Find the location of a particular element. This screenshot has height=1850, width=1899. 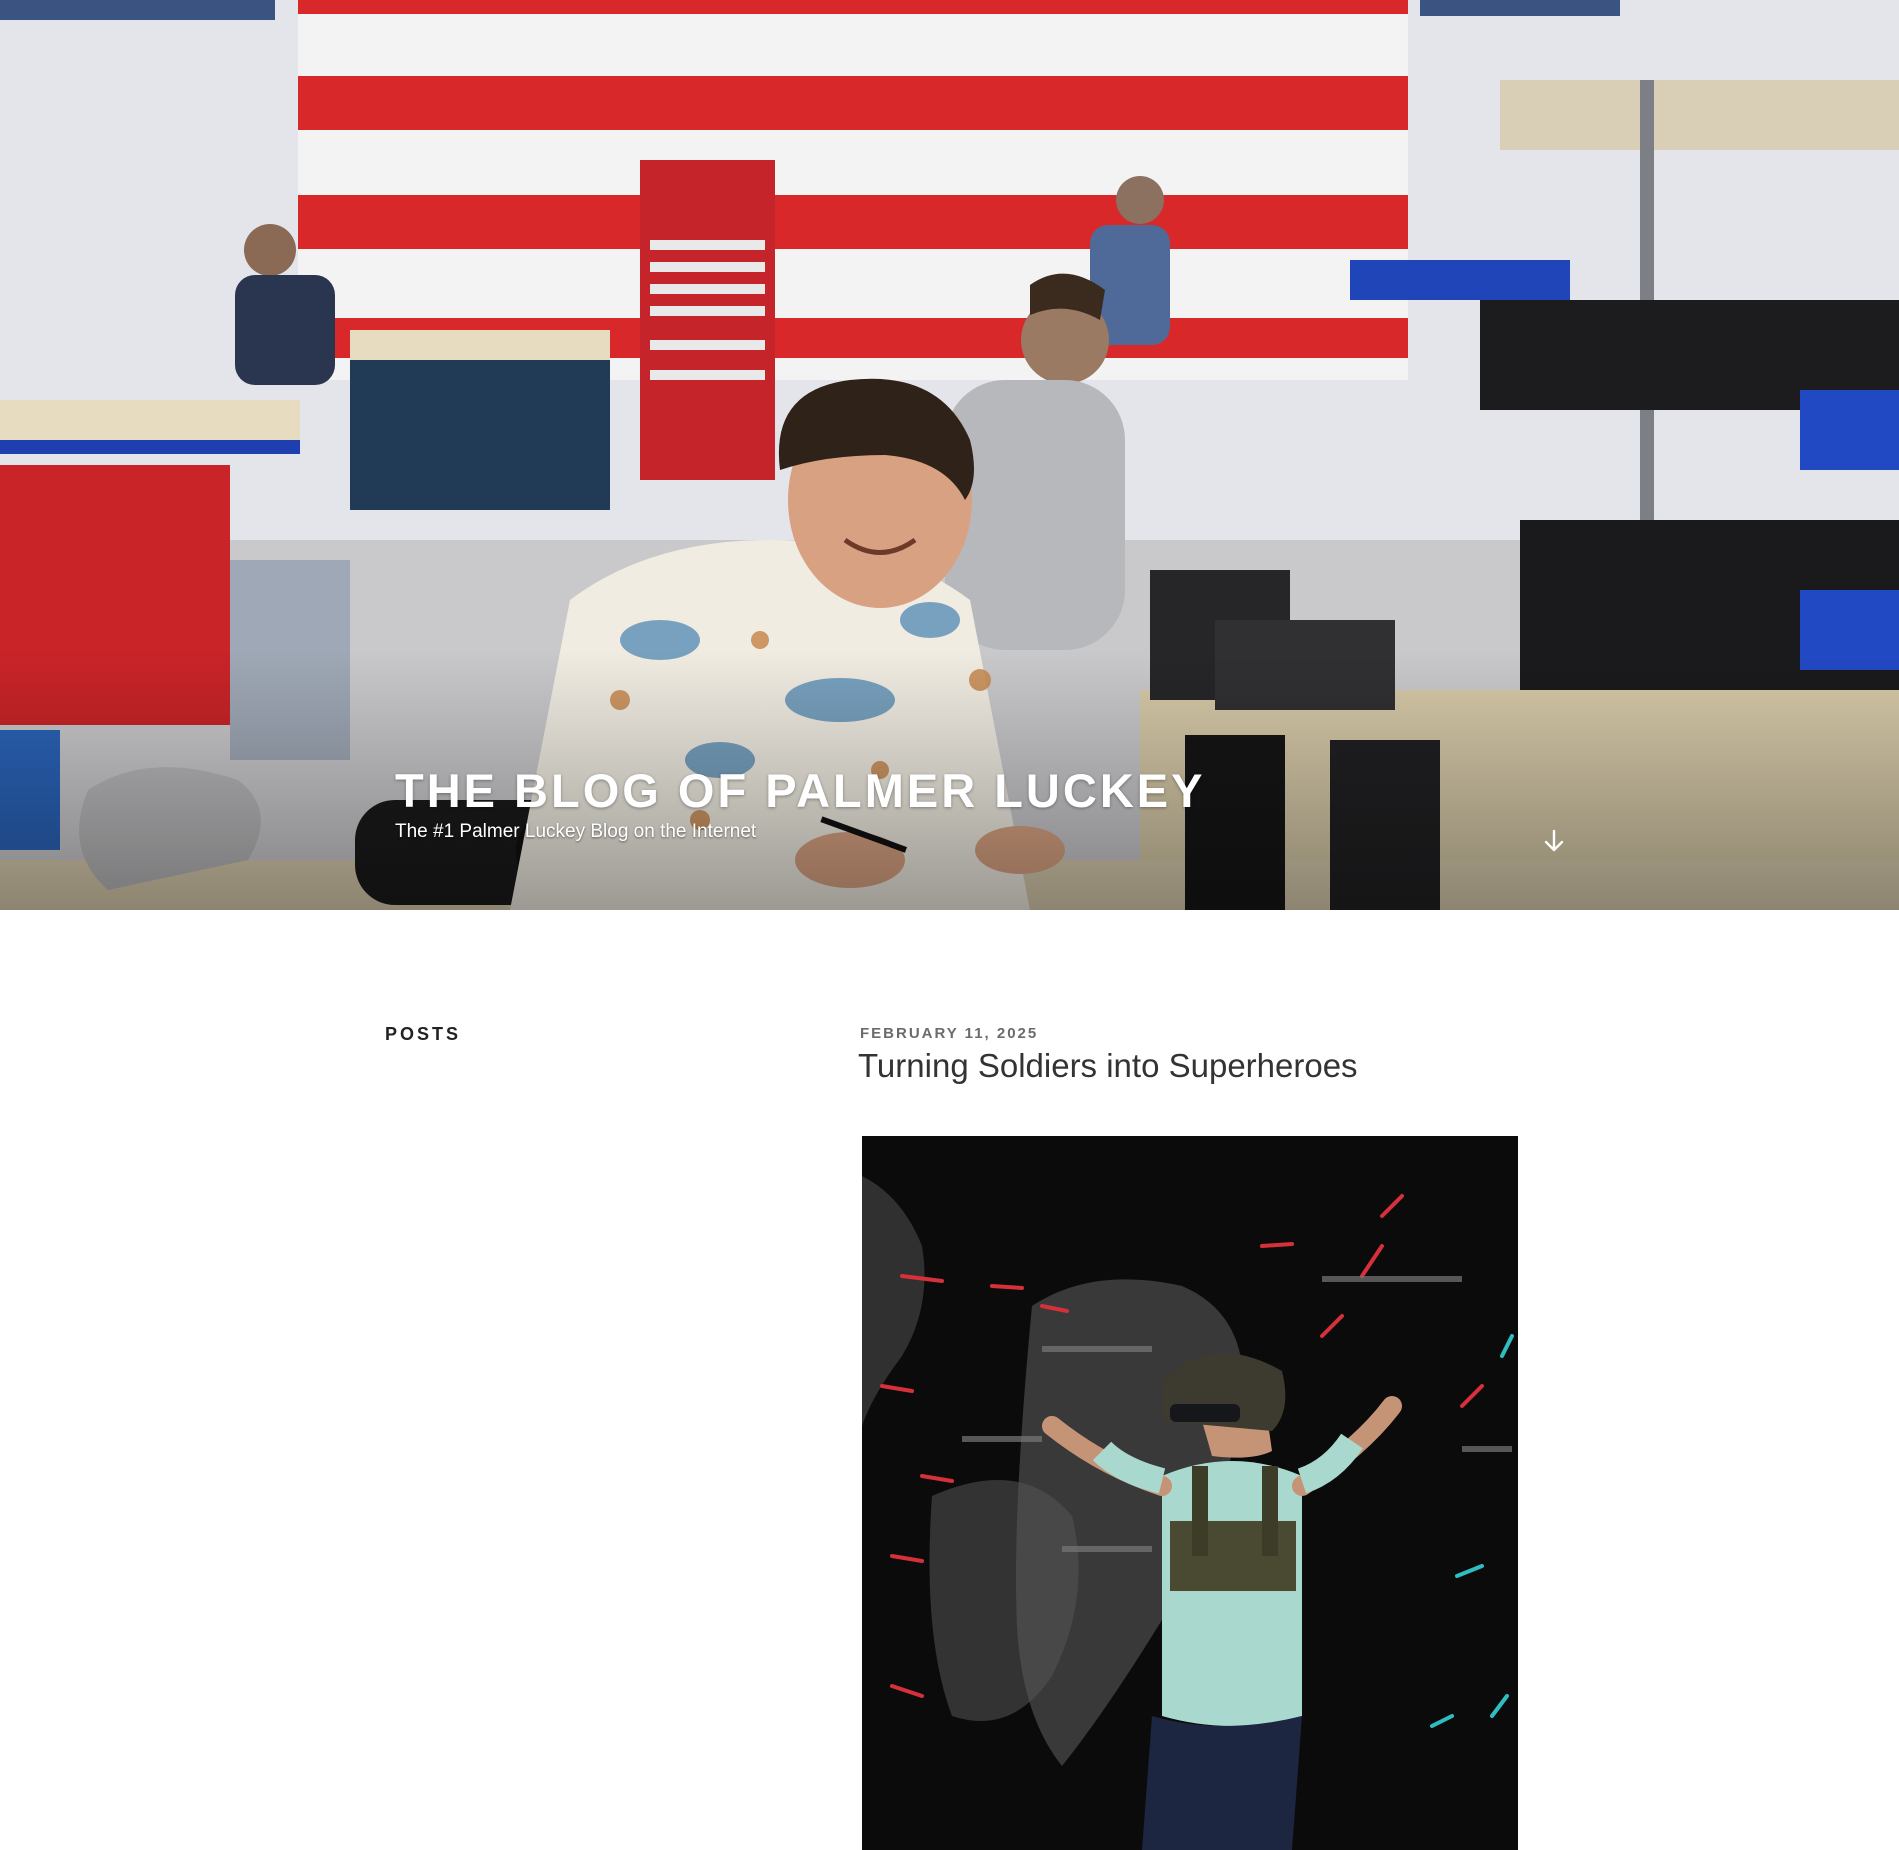

arrow-down-icon is located at coordinates (1554, 841).